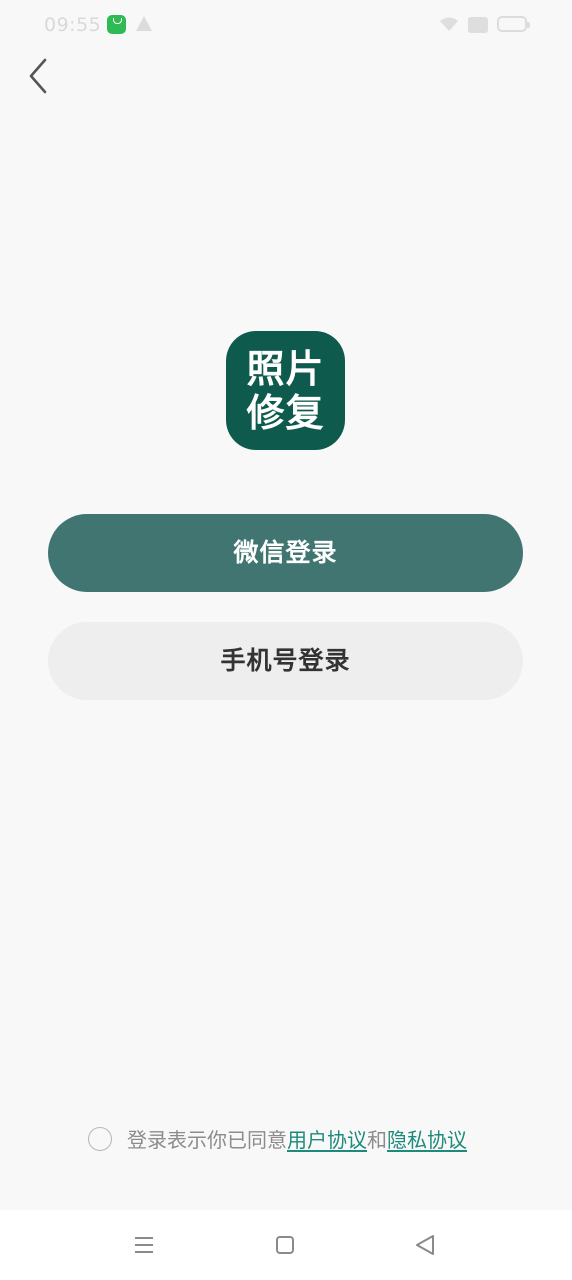 The image size is (572, 1280). What do you see at coordinates (73, 25) in the screenshot?
I see `status-time: 09:55` at bounding box center [73, 25].